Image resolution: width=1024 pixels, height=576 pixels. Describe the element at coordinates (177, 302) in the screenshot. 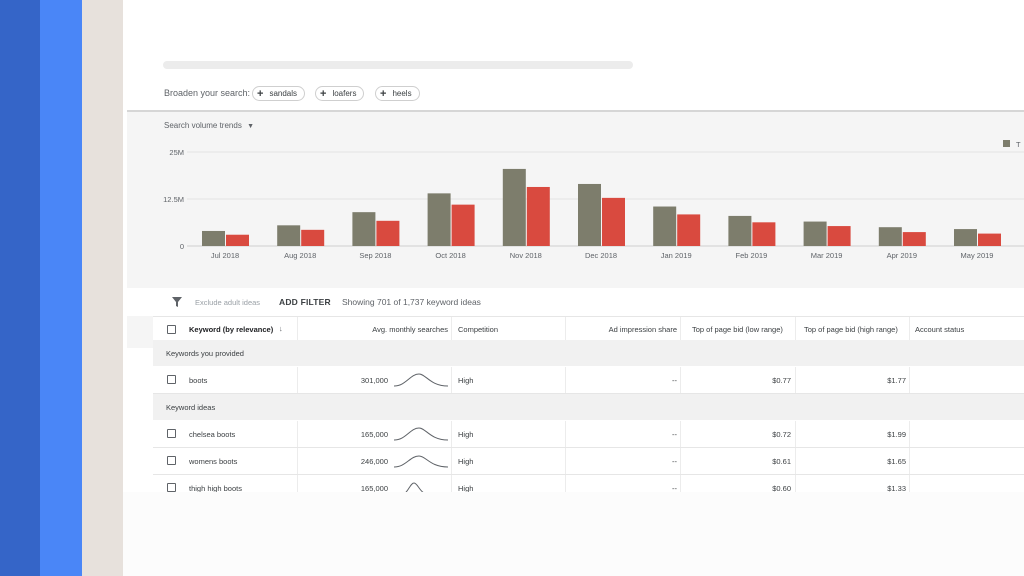

I see `filter-icon` at that location.